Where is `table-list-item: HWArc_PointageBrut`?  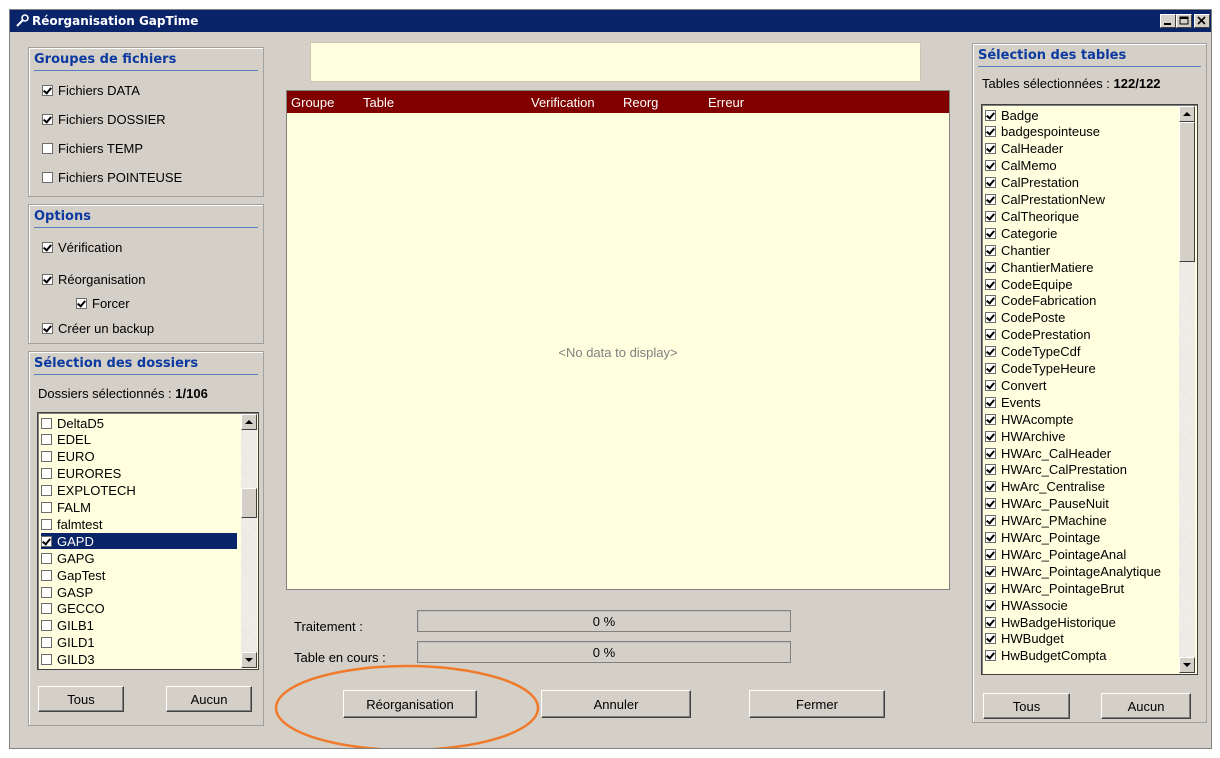 table-list-item: HWArc_PointageBrut is located at coordinates (1081, 588).